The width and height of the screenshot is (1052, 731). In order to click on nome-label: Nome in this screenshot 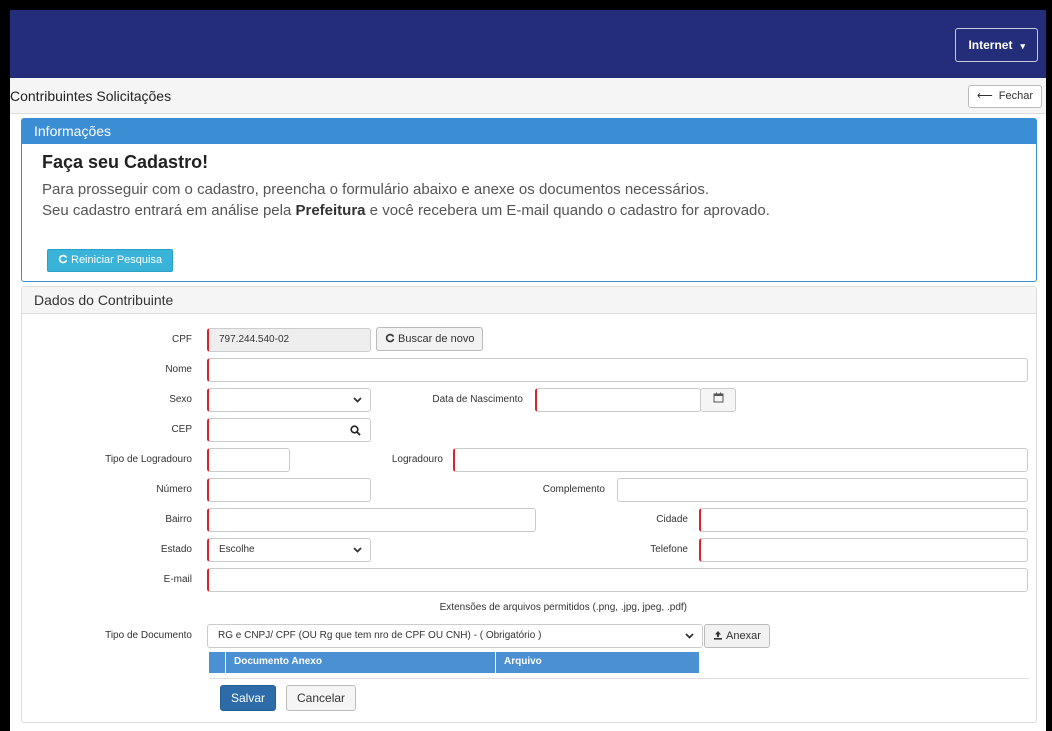, I will do `click(178, 369)`.